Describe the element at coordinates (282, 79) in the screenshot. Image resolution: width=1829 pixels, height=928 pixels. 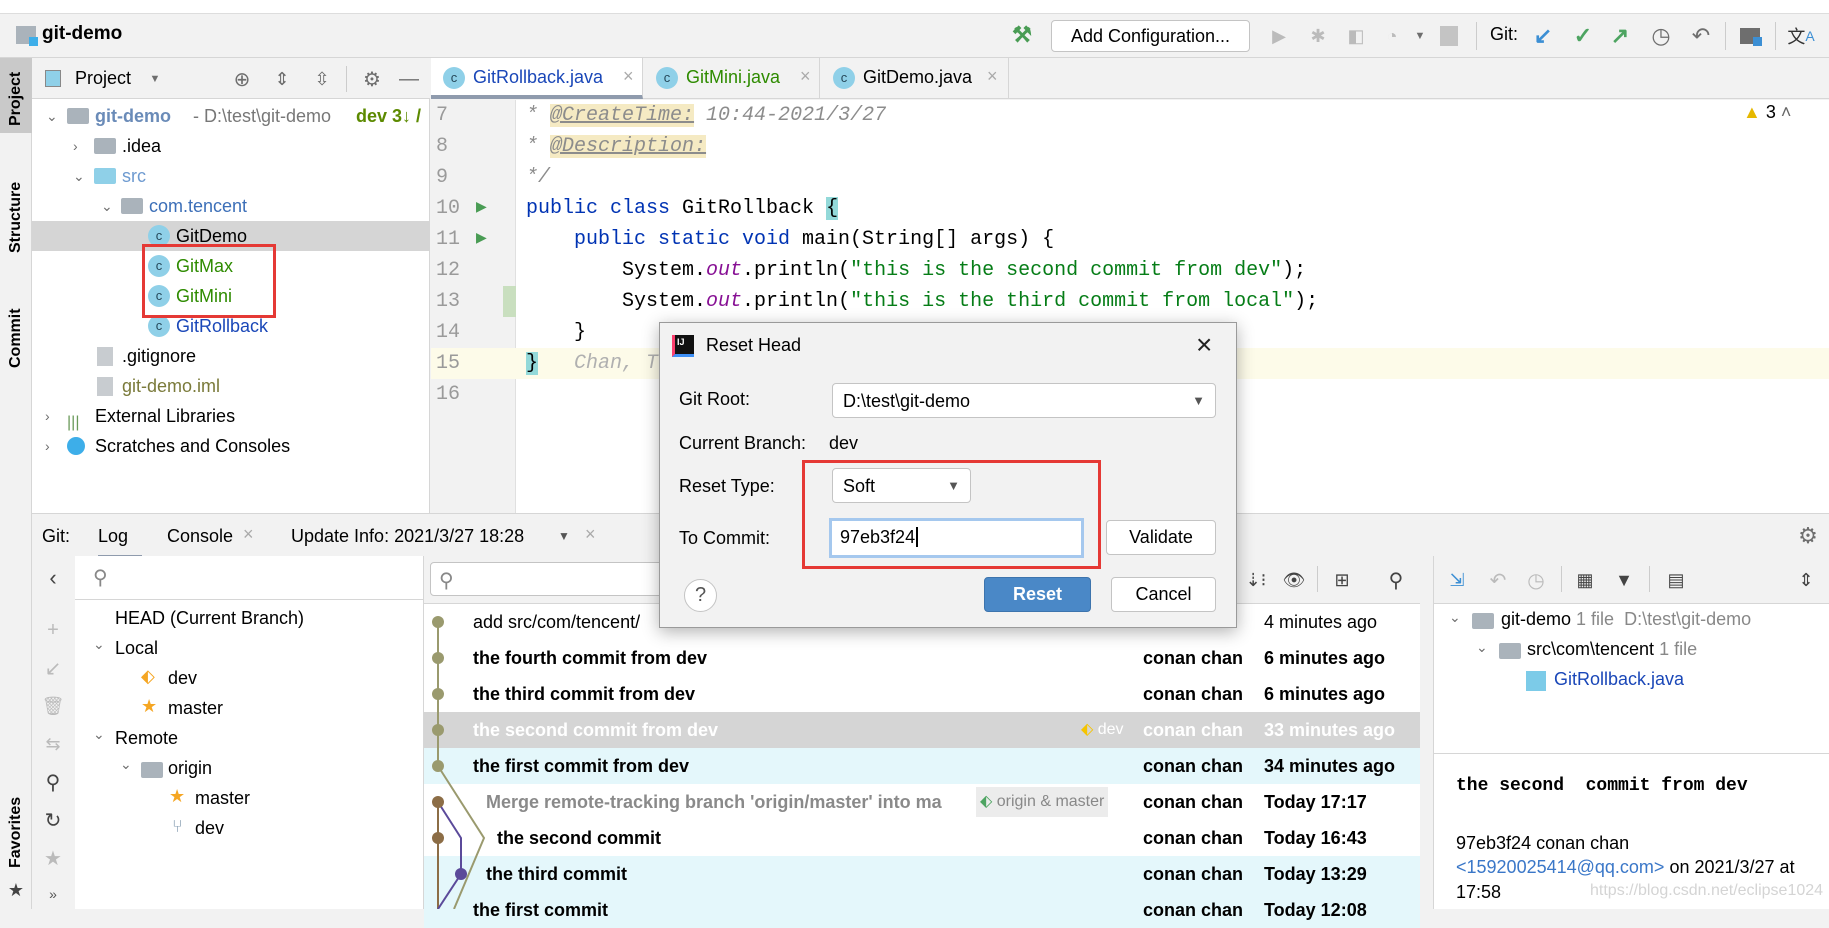
I see `expand-all-icon: ⇕` at that location.